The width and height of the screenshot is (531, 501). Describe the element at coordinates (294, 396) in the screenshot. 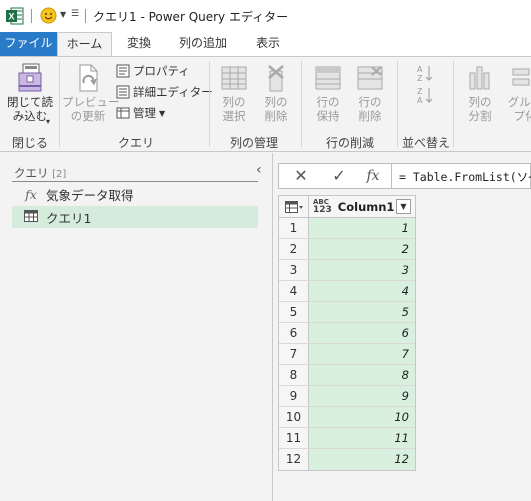

I see `row-number: 9` at that location.